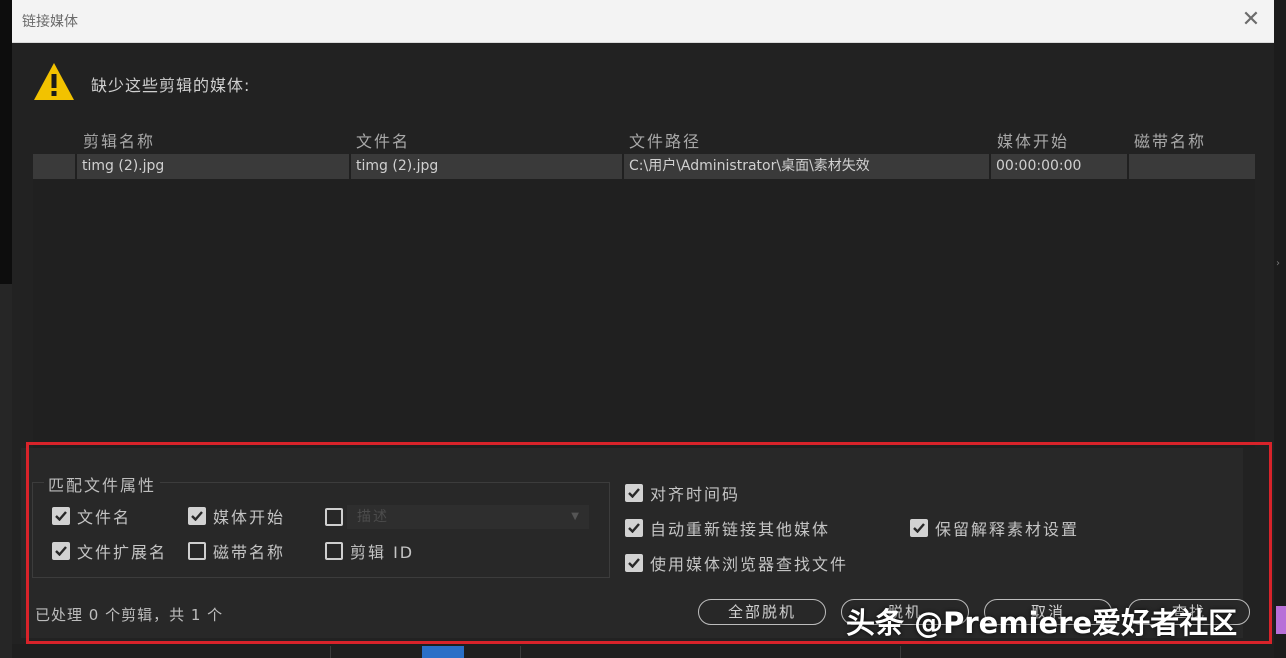 This screenshot has width=1286, height=658. Describe the element at coordinates (443, 652) in the screenshot. I see `timeline-active-tool` at that location.